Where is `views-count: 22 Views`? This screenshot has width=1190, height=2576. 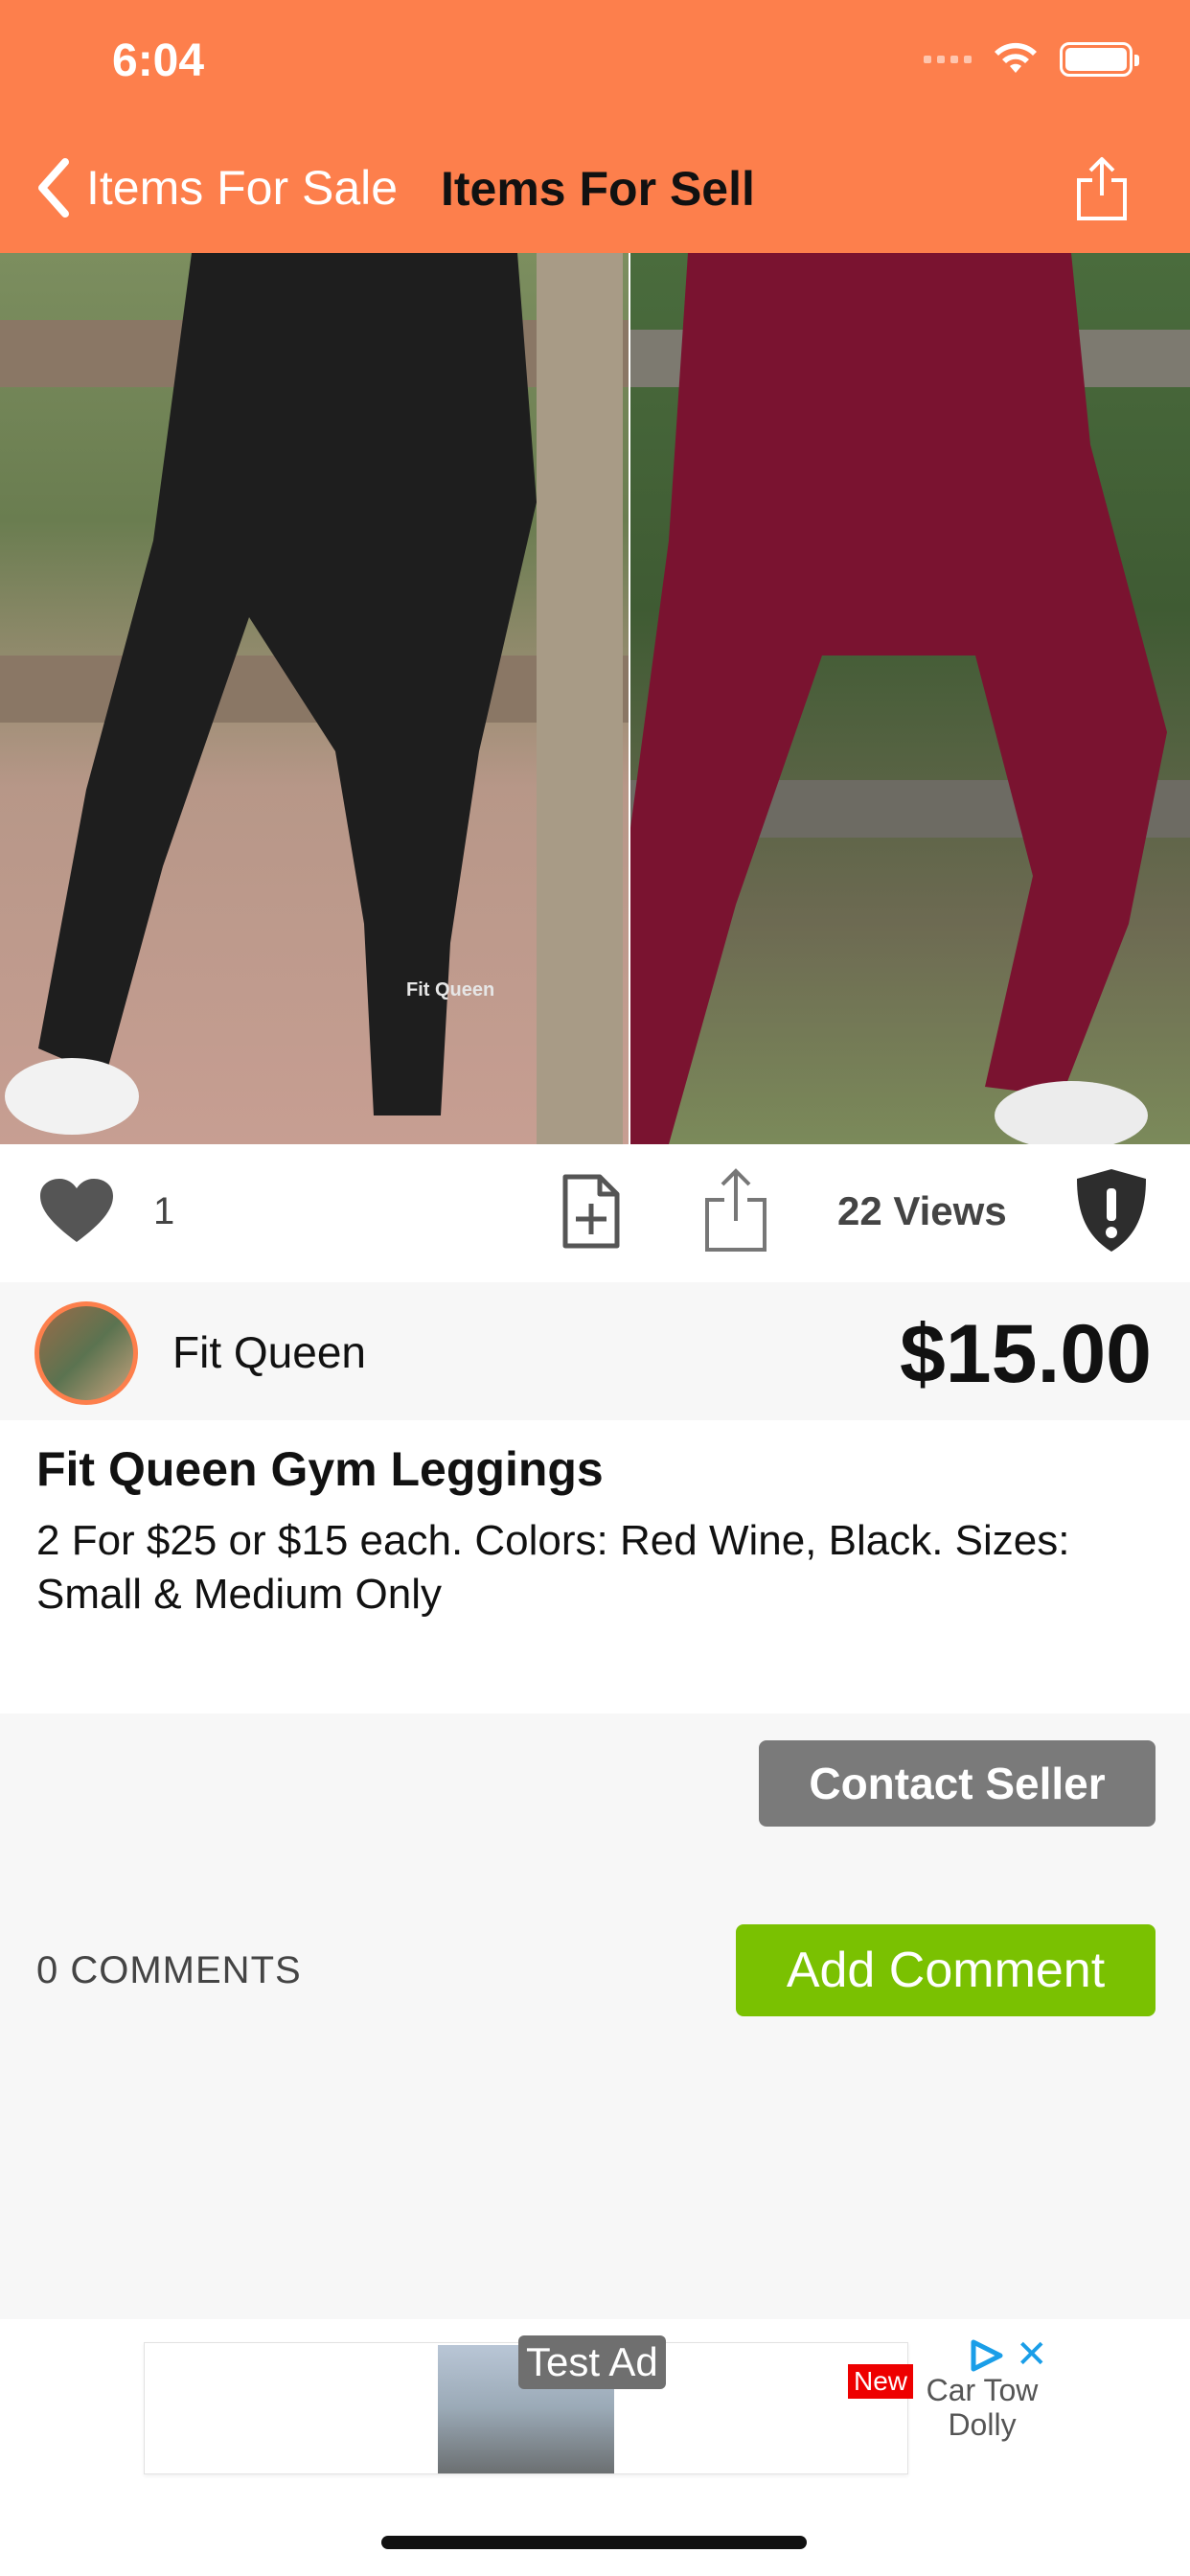
views-count: 22 Views is located at coordinates (922, 1210).